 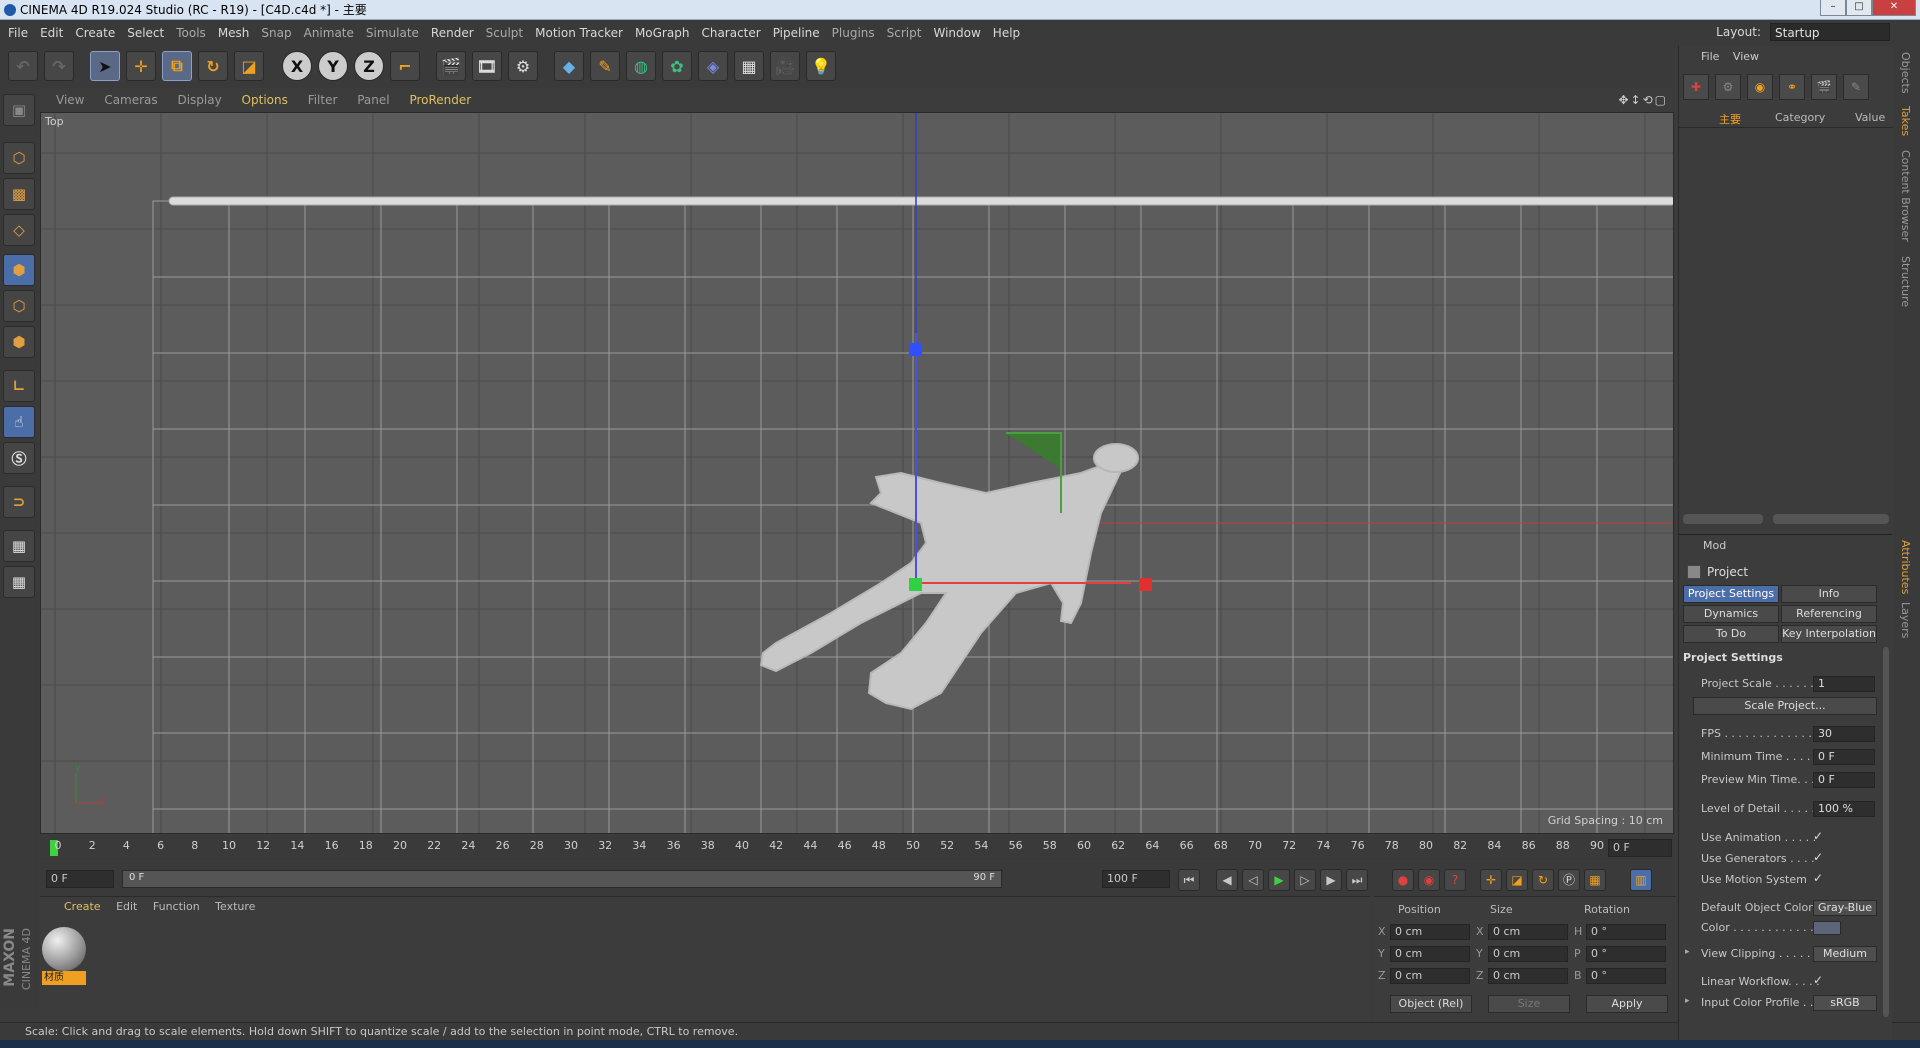 What do you see at coordinates (392, 33) in the screenshot?
I see `menu-simulate: Simulate` at bounding box center [392, 33].